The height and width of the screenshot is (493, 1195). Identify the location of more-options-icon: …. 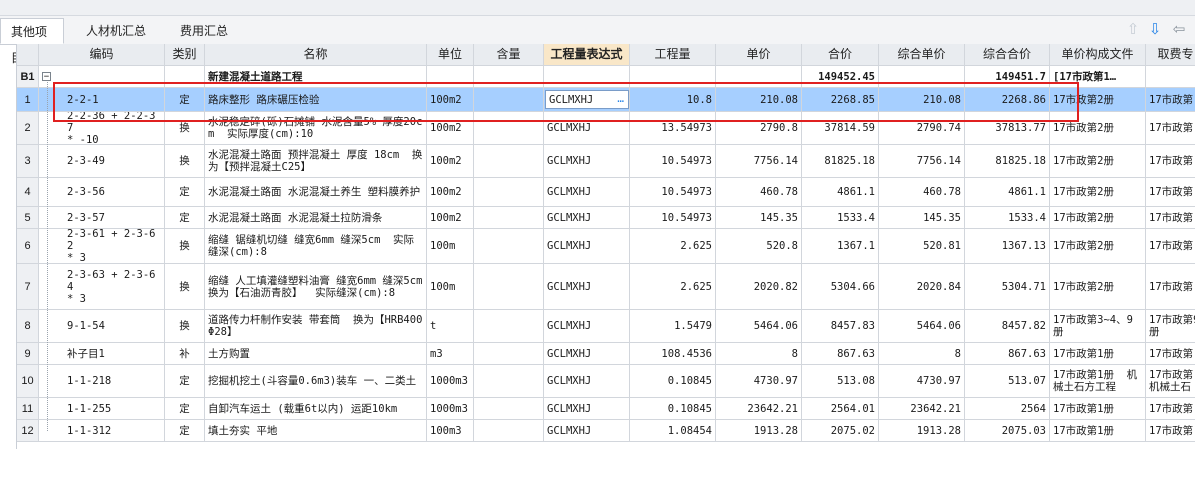
(620, 99).